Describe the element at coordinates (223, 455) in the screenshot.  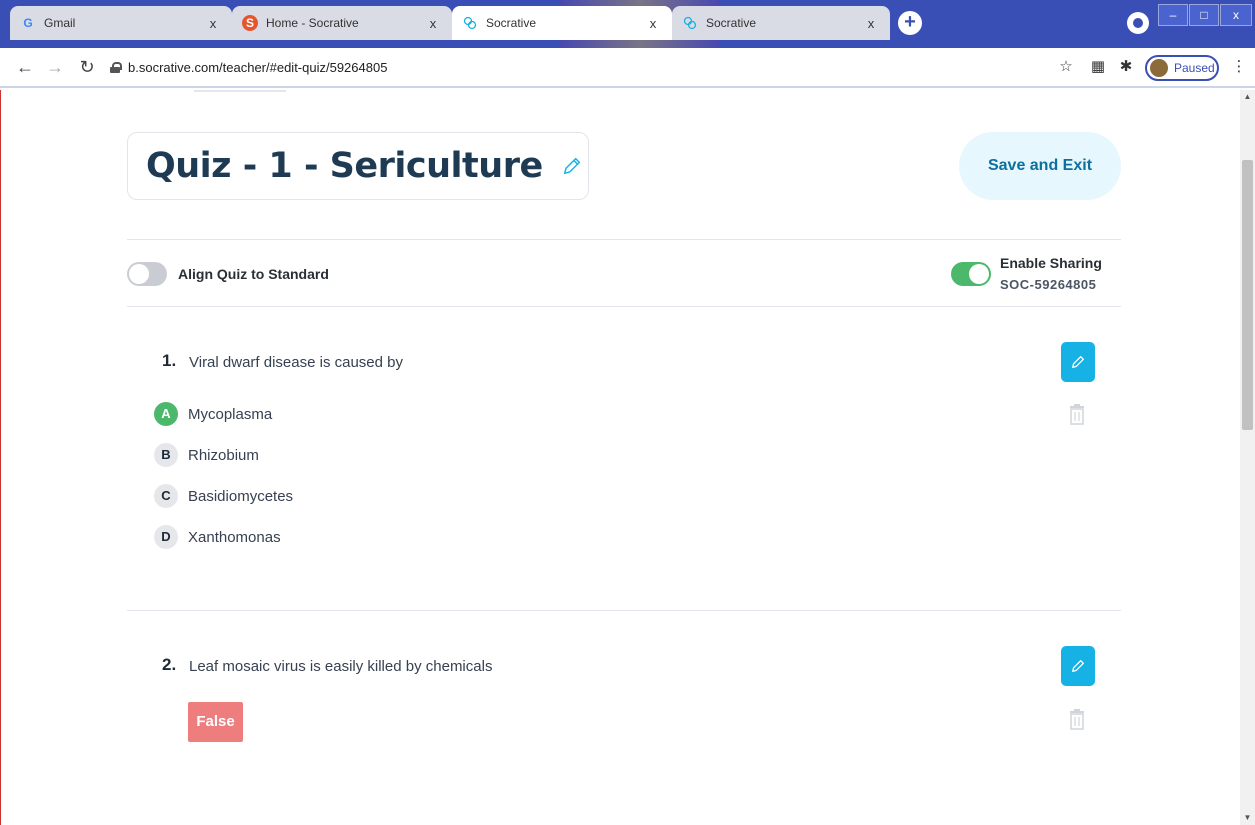
I see `choice-text: Rhizobium` at that location.